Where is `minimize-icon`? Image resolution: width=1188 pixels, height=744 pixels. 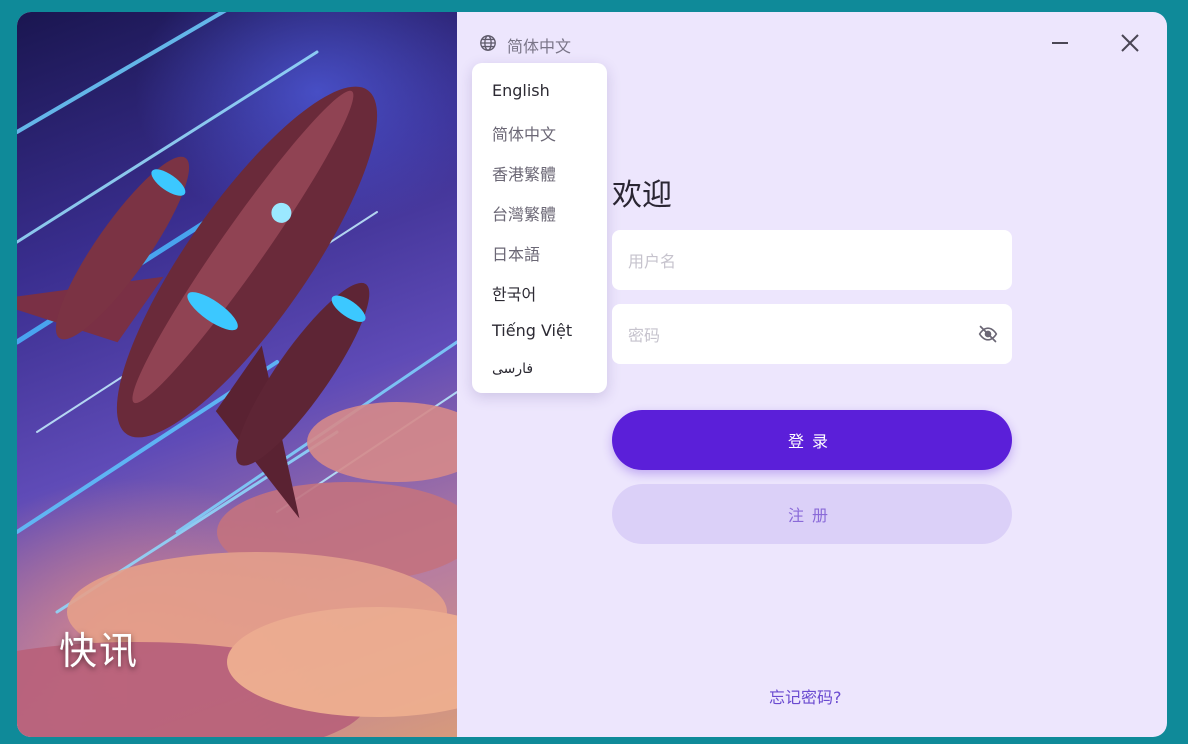 minimize-icon is located at coordinates (1060, 45).